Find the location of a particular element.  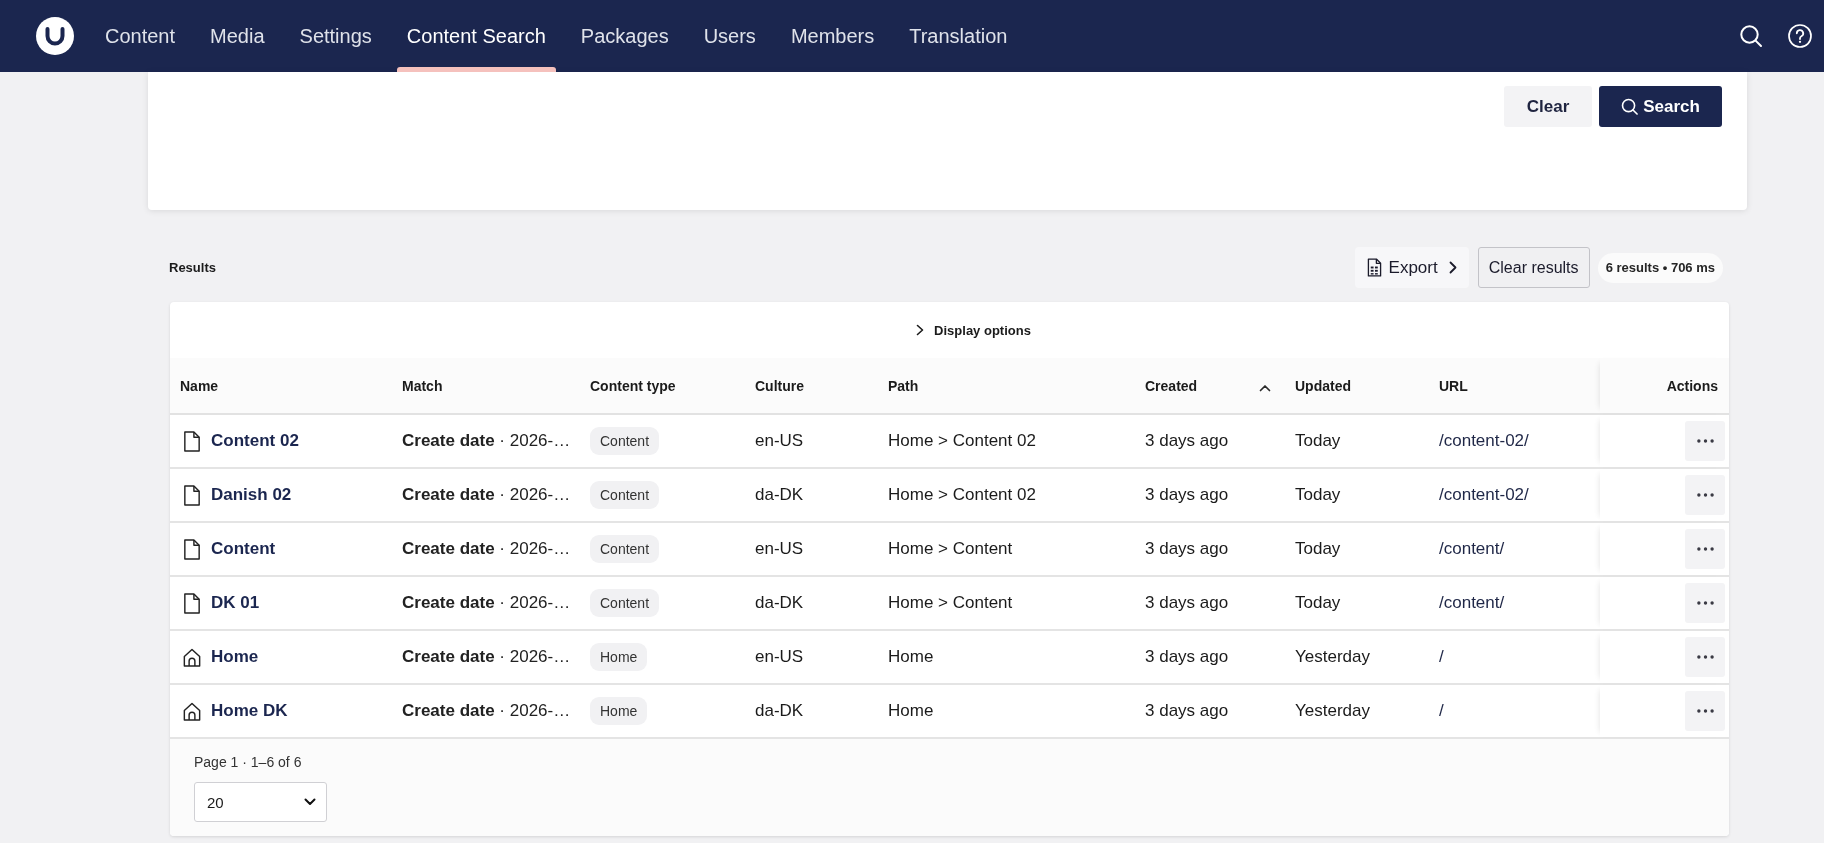

clear-button: Clear is located at coordinates (1548, 106).